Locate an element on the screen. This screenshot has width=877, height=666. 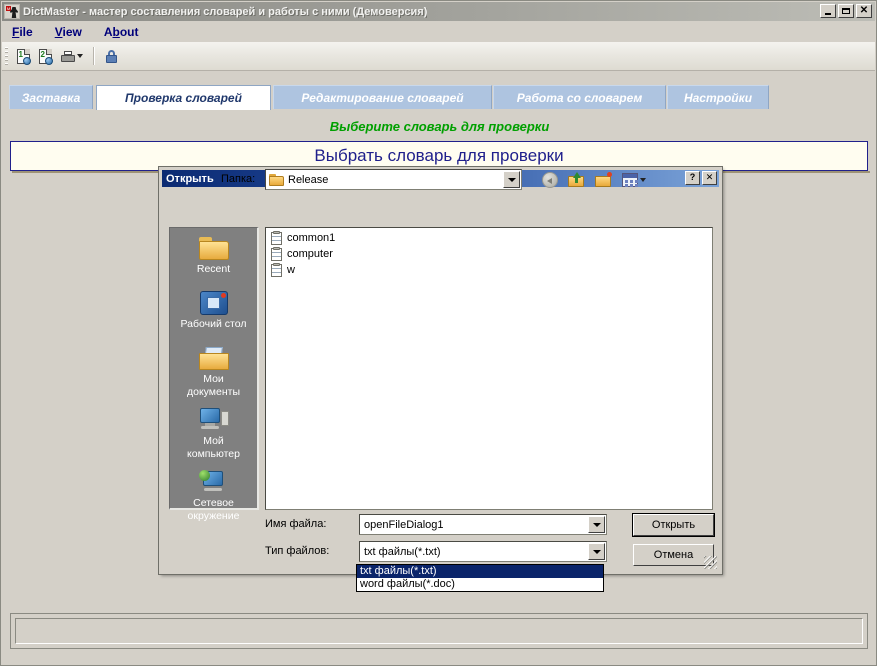
tab-nastroyki: Настройки is located at coordinates (718, 97).